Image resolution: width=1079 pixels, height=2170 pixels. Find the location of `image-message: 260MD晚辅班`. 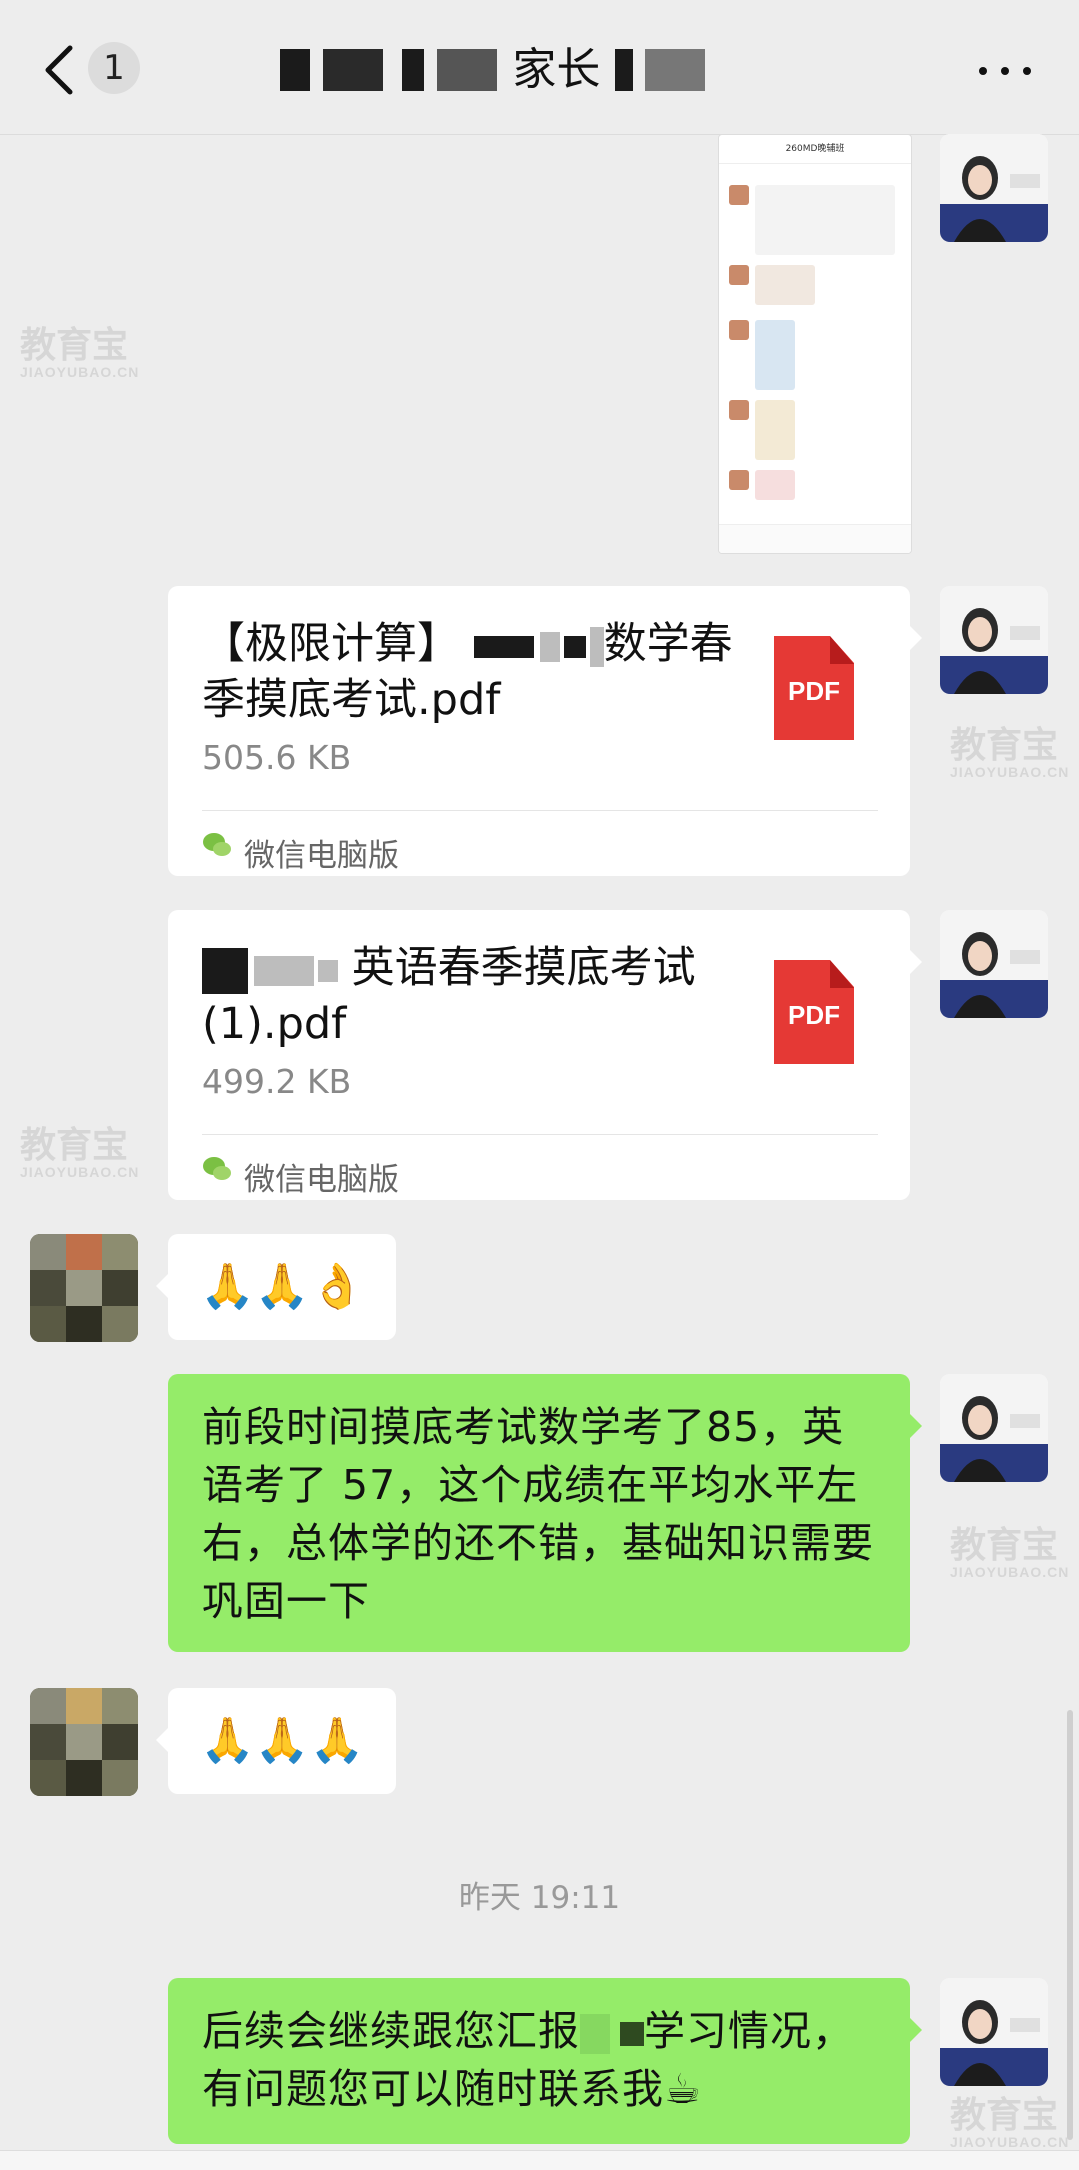

image-message: 260MD晚辅班 is located at coordinates (815, 344).